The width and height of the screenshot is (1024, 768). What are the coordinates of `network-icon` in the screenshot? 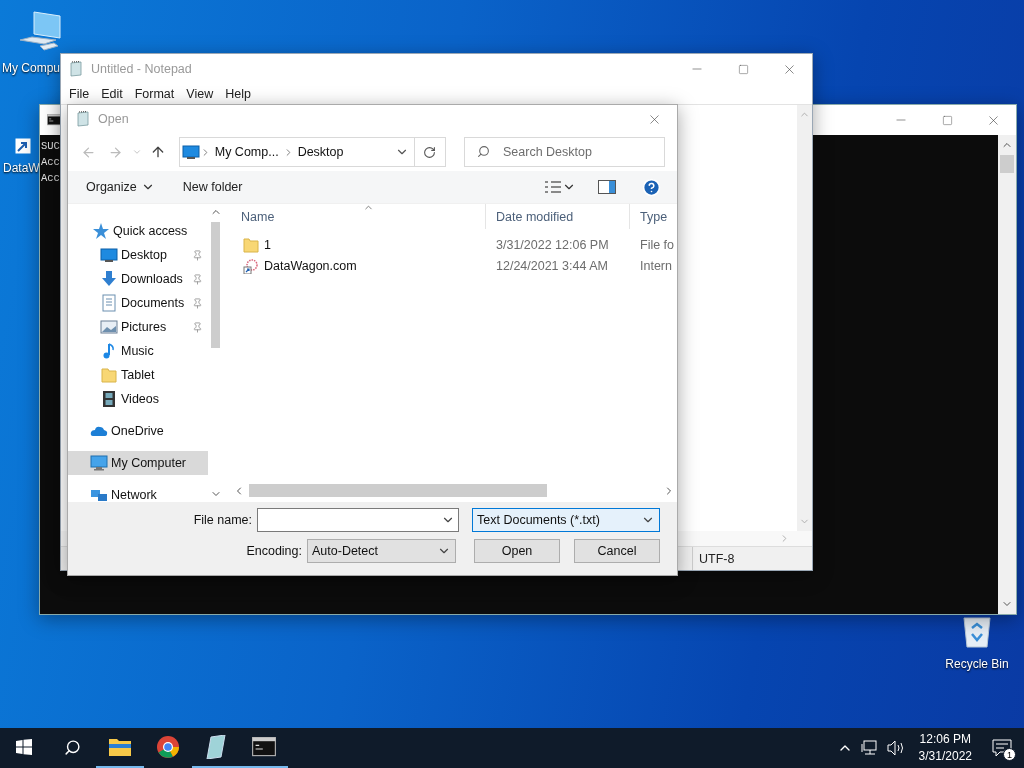 It's located at (869, 748).